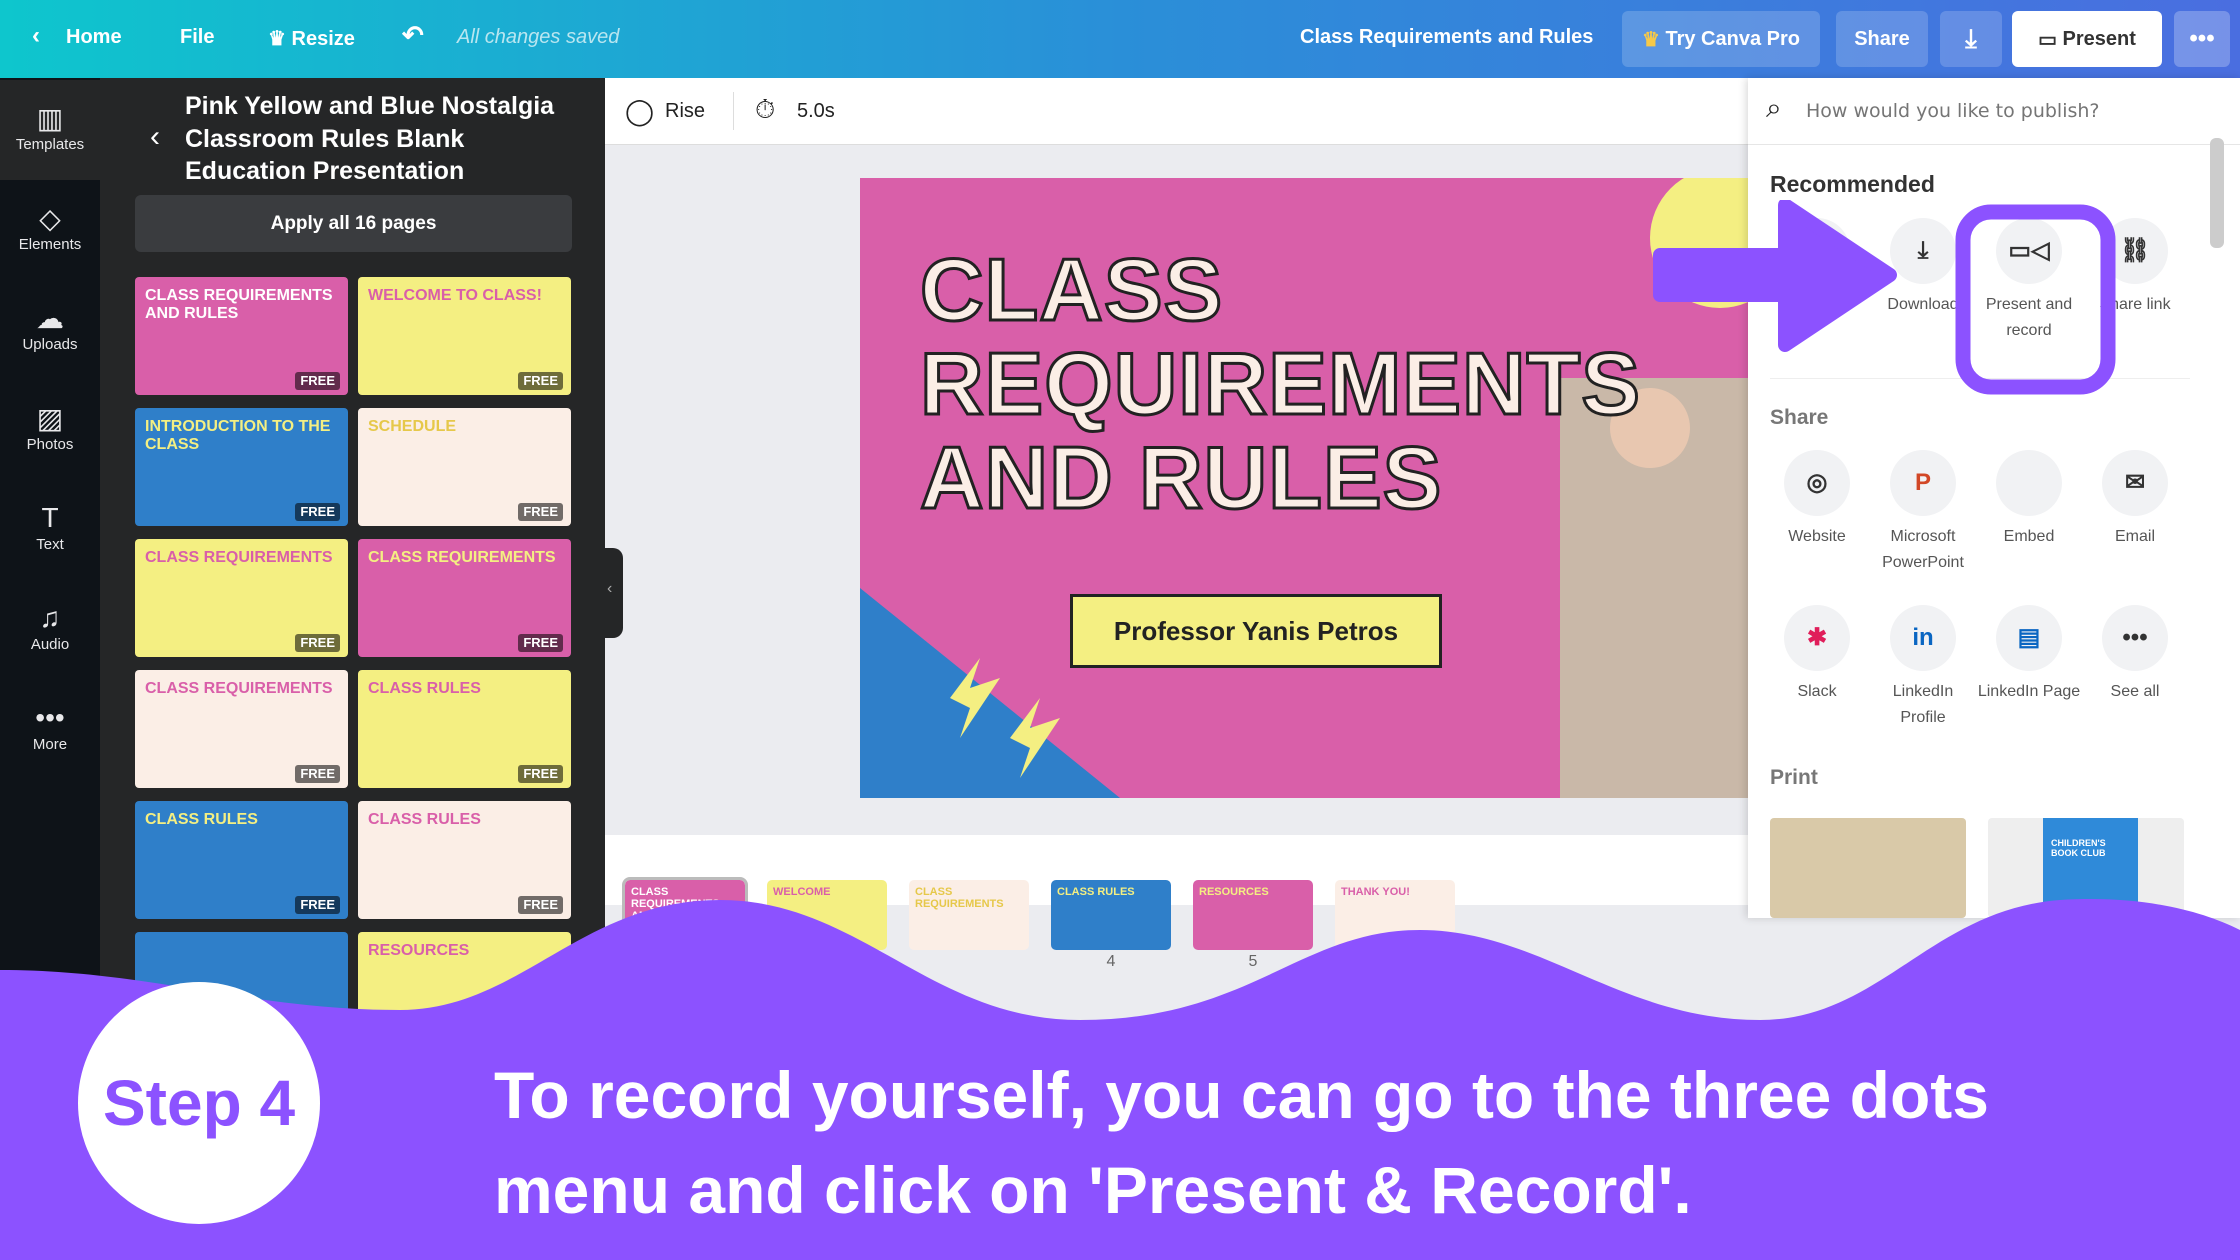 The width and height of the screenshot is (2240, 1260). What do you see at coordinates (2202, 39) in the screenshot?
I see `more-options-button: •••` at bounding box center [2202, 39].